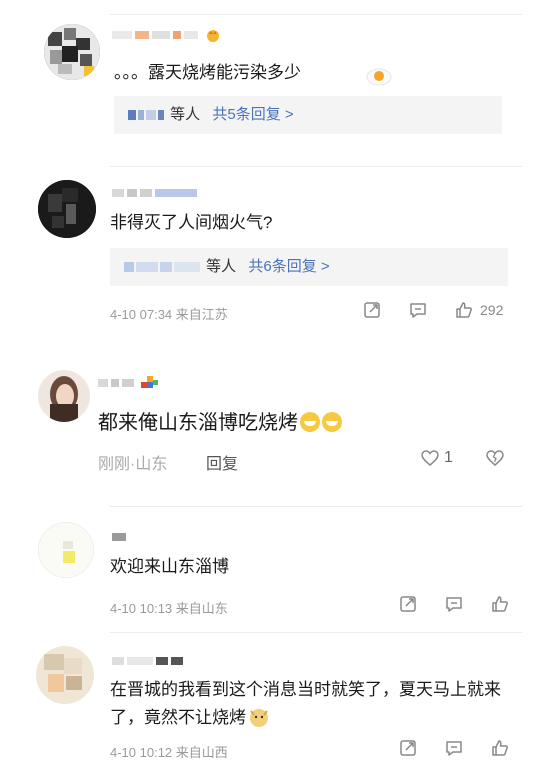 The width and height of the screenshot is (540, 765). Describe the element at coordinates (478, 310) in the screenshot. I see `like-button: 292` at that location.